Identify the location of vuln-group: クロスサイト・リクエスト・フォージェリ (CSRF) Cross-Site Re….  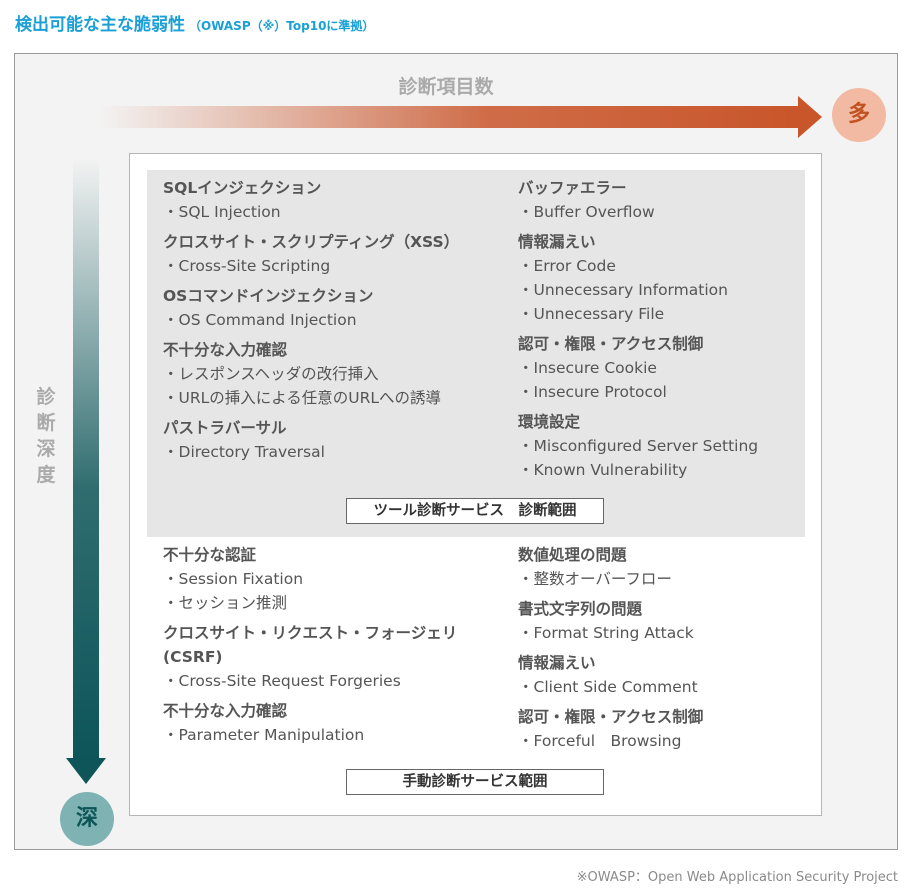
(310, 657).